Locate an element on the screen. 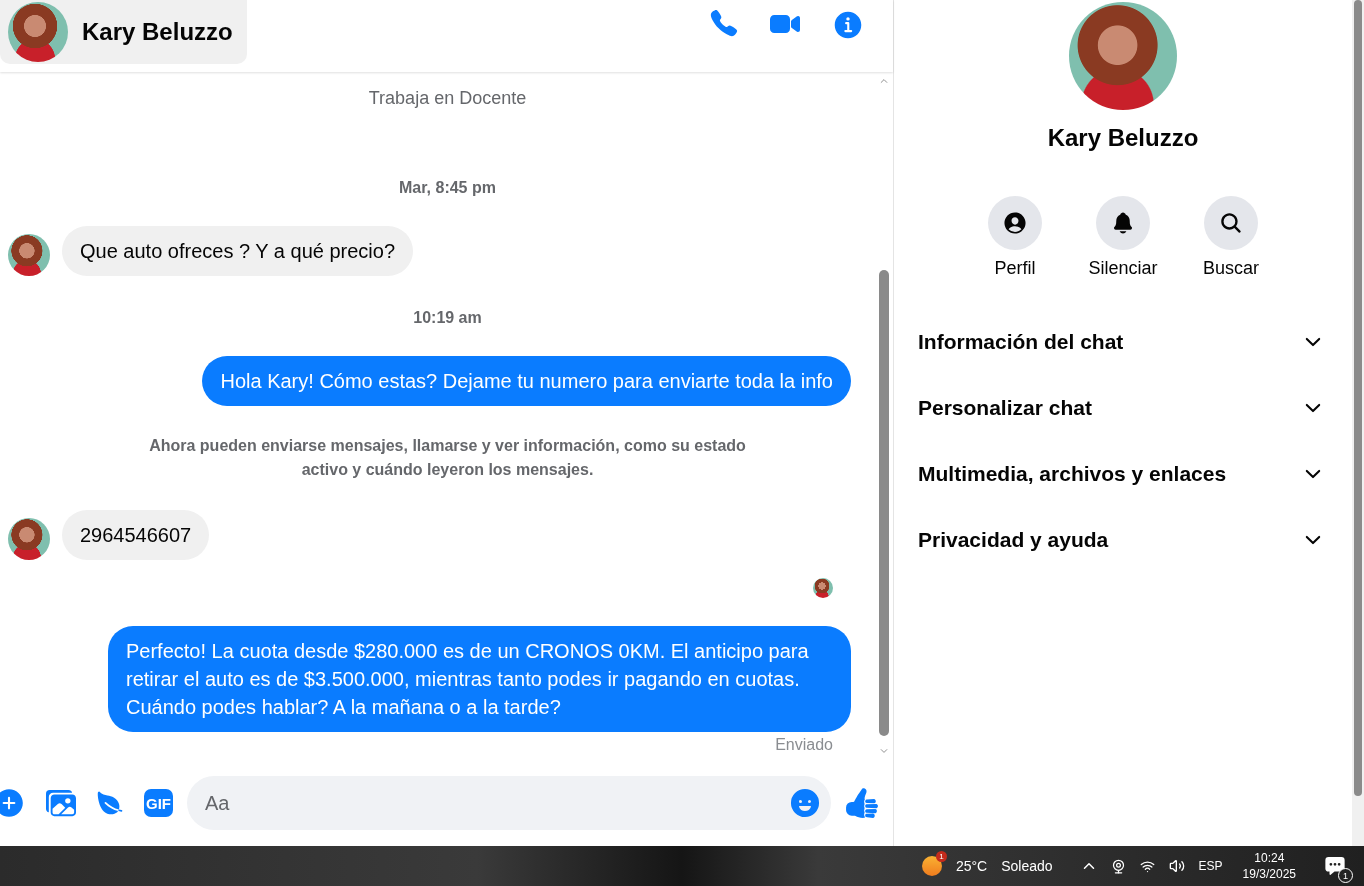 The image size is (1364, 886). clock: 10:24 19/3/2025 is located at coordinates (1269, 866).